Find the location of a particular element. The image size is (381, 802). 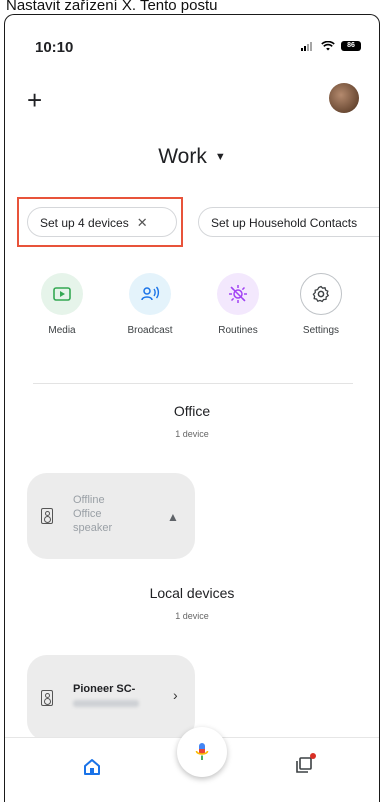

setup-devices-chip: Set up 4 devices ✕ is located at coordinates (102, 222).